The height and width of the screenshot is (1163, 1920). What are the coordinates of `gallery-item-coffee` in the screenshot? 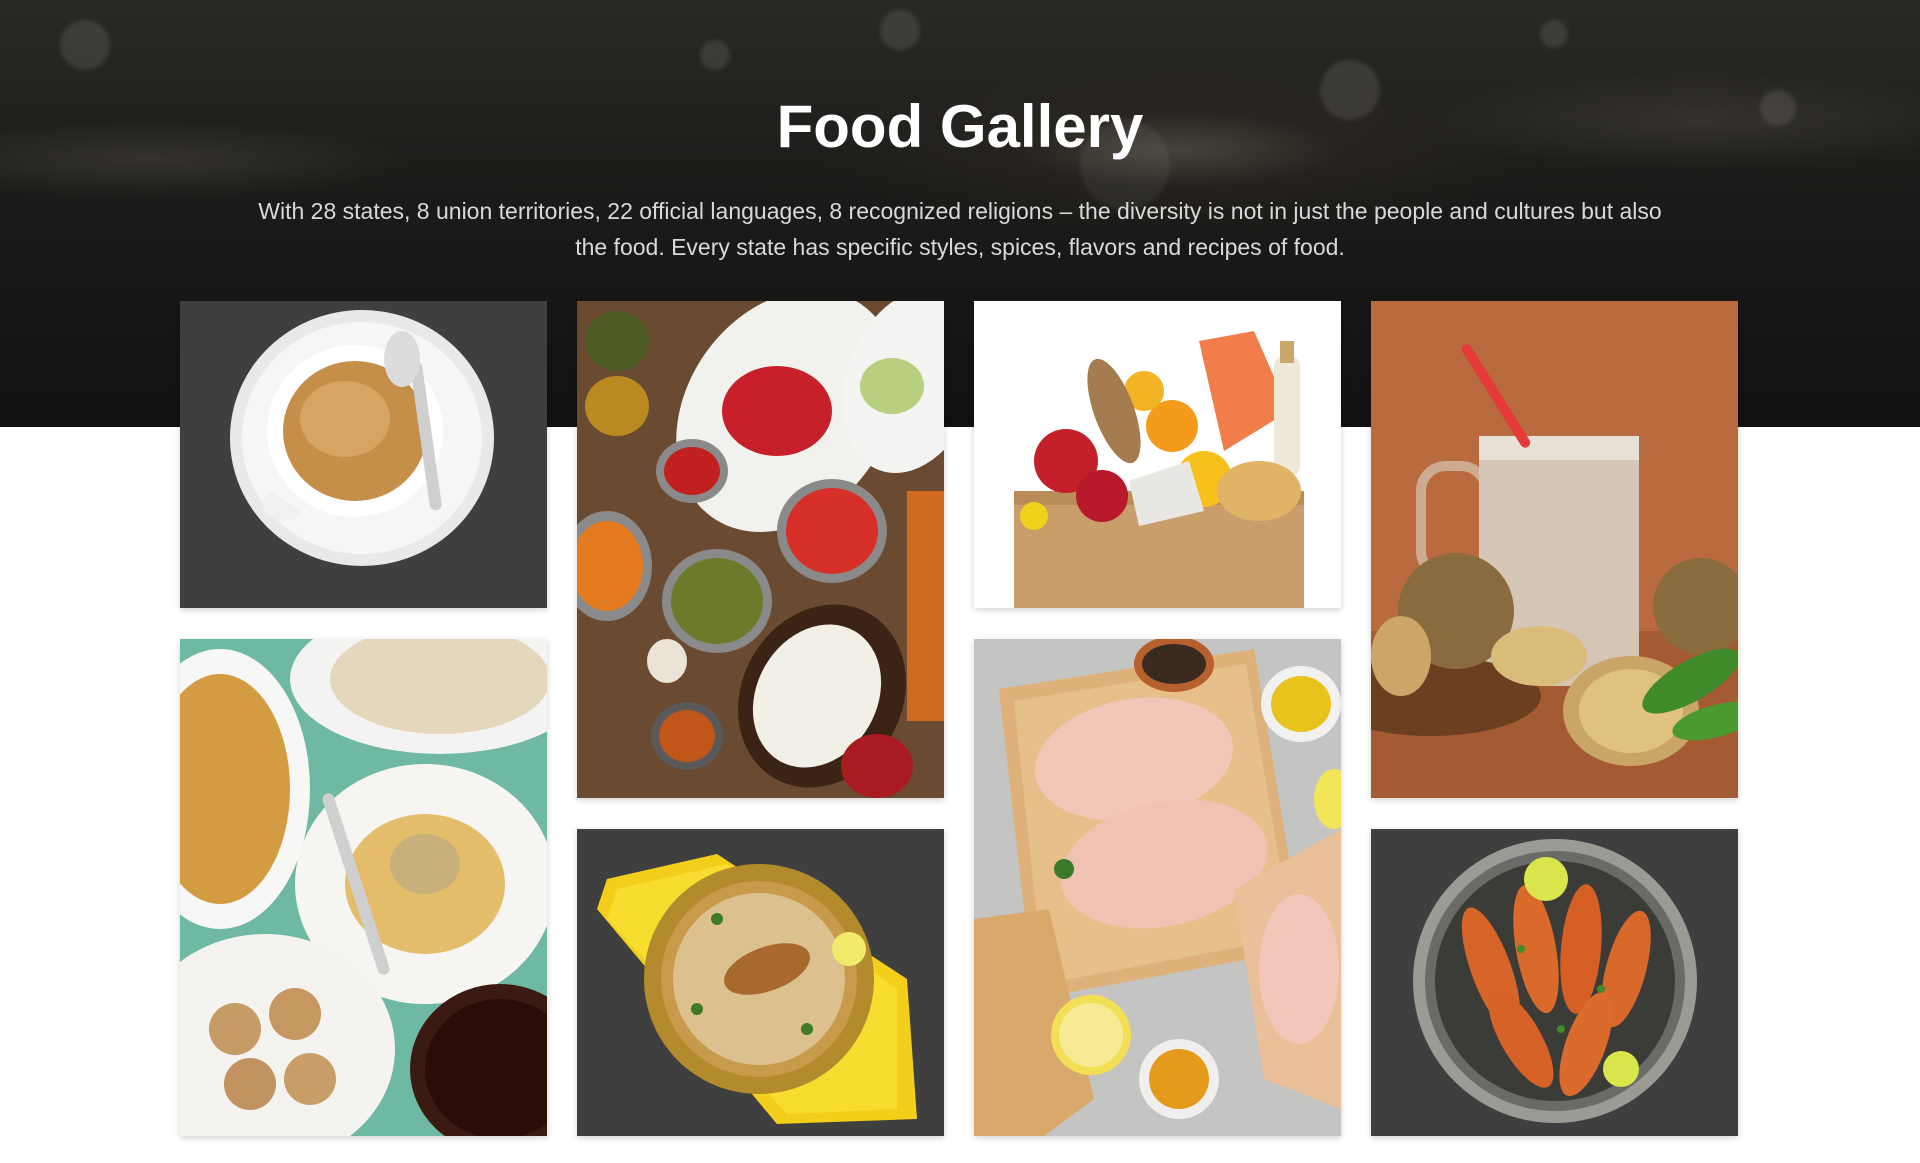 It's located at (363, 454).